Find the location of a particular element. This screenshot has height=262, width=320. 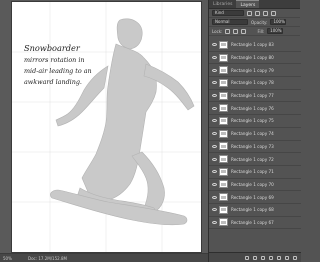

blend-row: Normal Opacity: 100% is located at coordinates (254, 22).